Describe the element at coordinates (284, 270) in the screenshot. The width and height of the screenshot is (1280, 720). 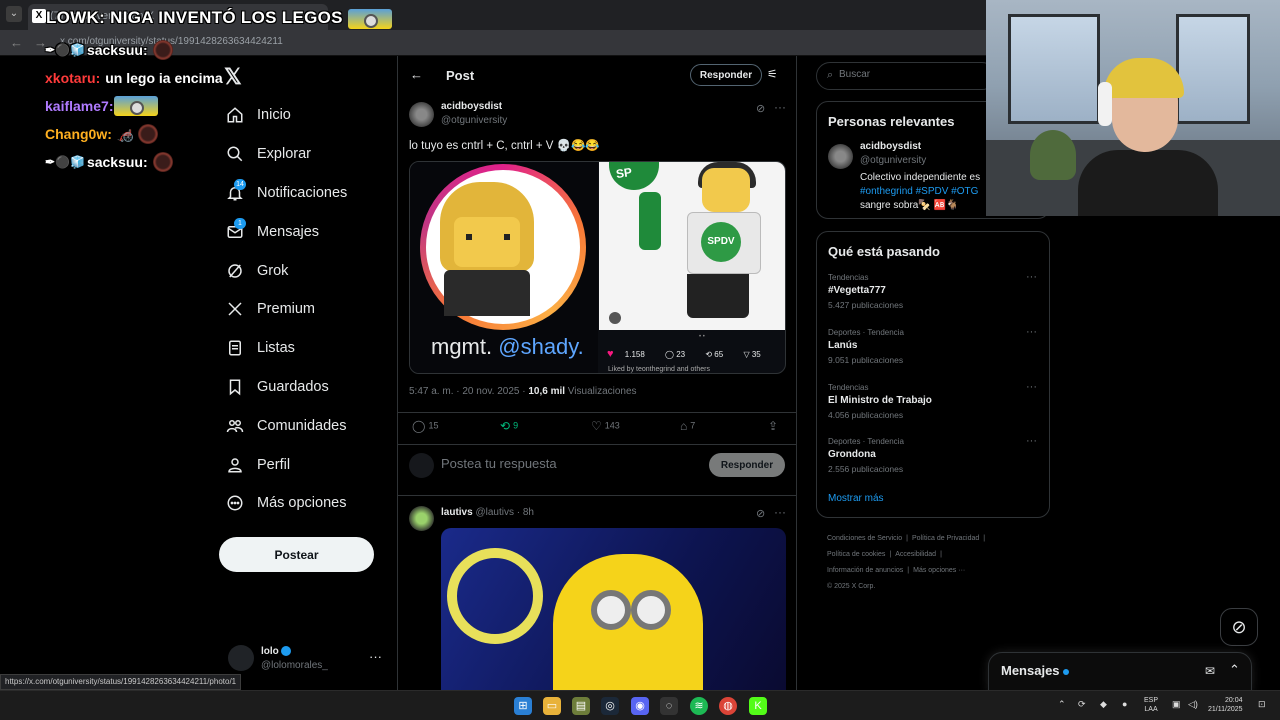
I see `sidebar-item-grok: Grok` at that location.